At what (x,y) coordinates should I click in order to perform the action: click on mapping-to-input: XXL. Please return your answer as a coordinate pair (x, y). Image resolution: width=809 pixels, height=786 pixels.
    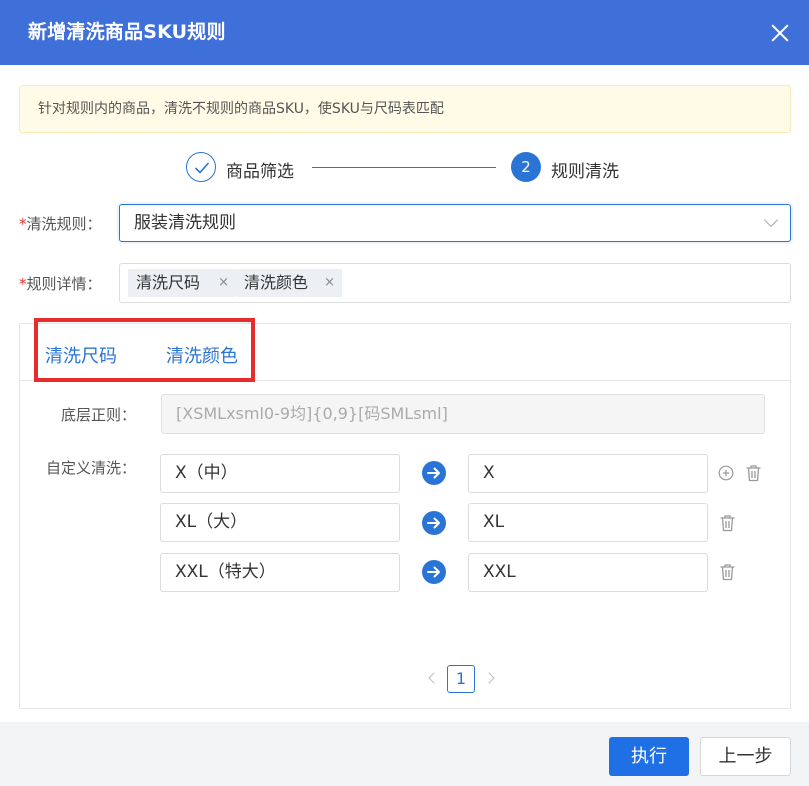
    Looking at the image, I should click on (588, 572).